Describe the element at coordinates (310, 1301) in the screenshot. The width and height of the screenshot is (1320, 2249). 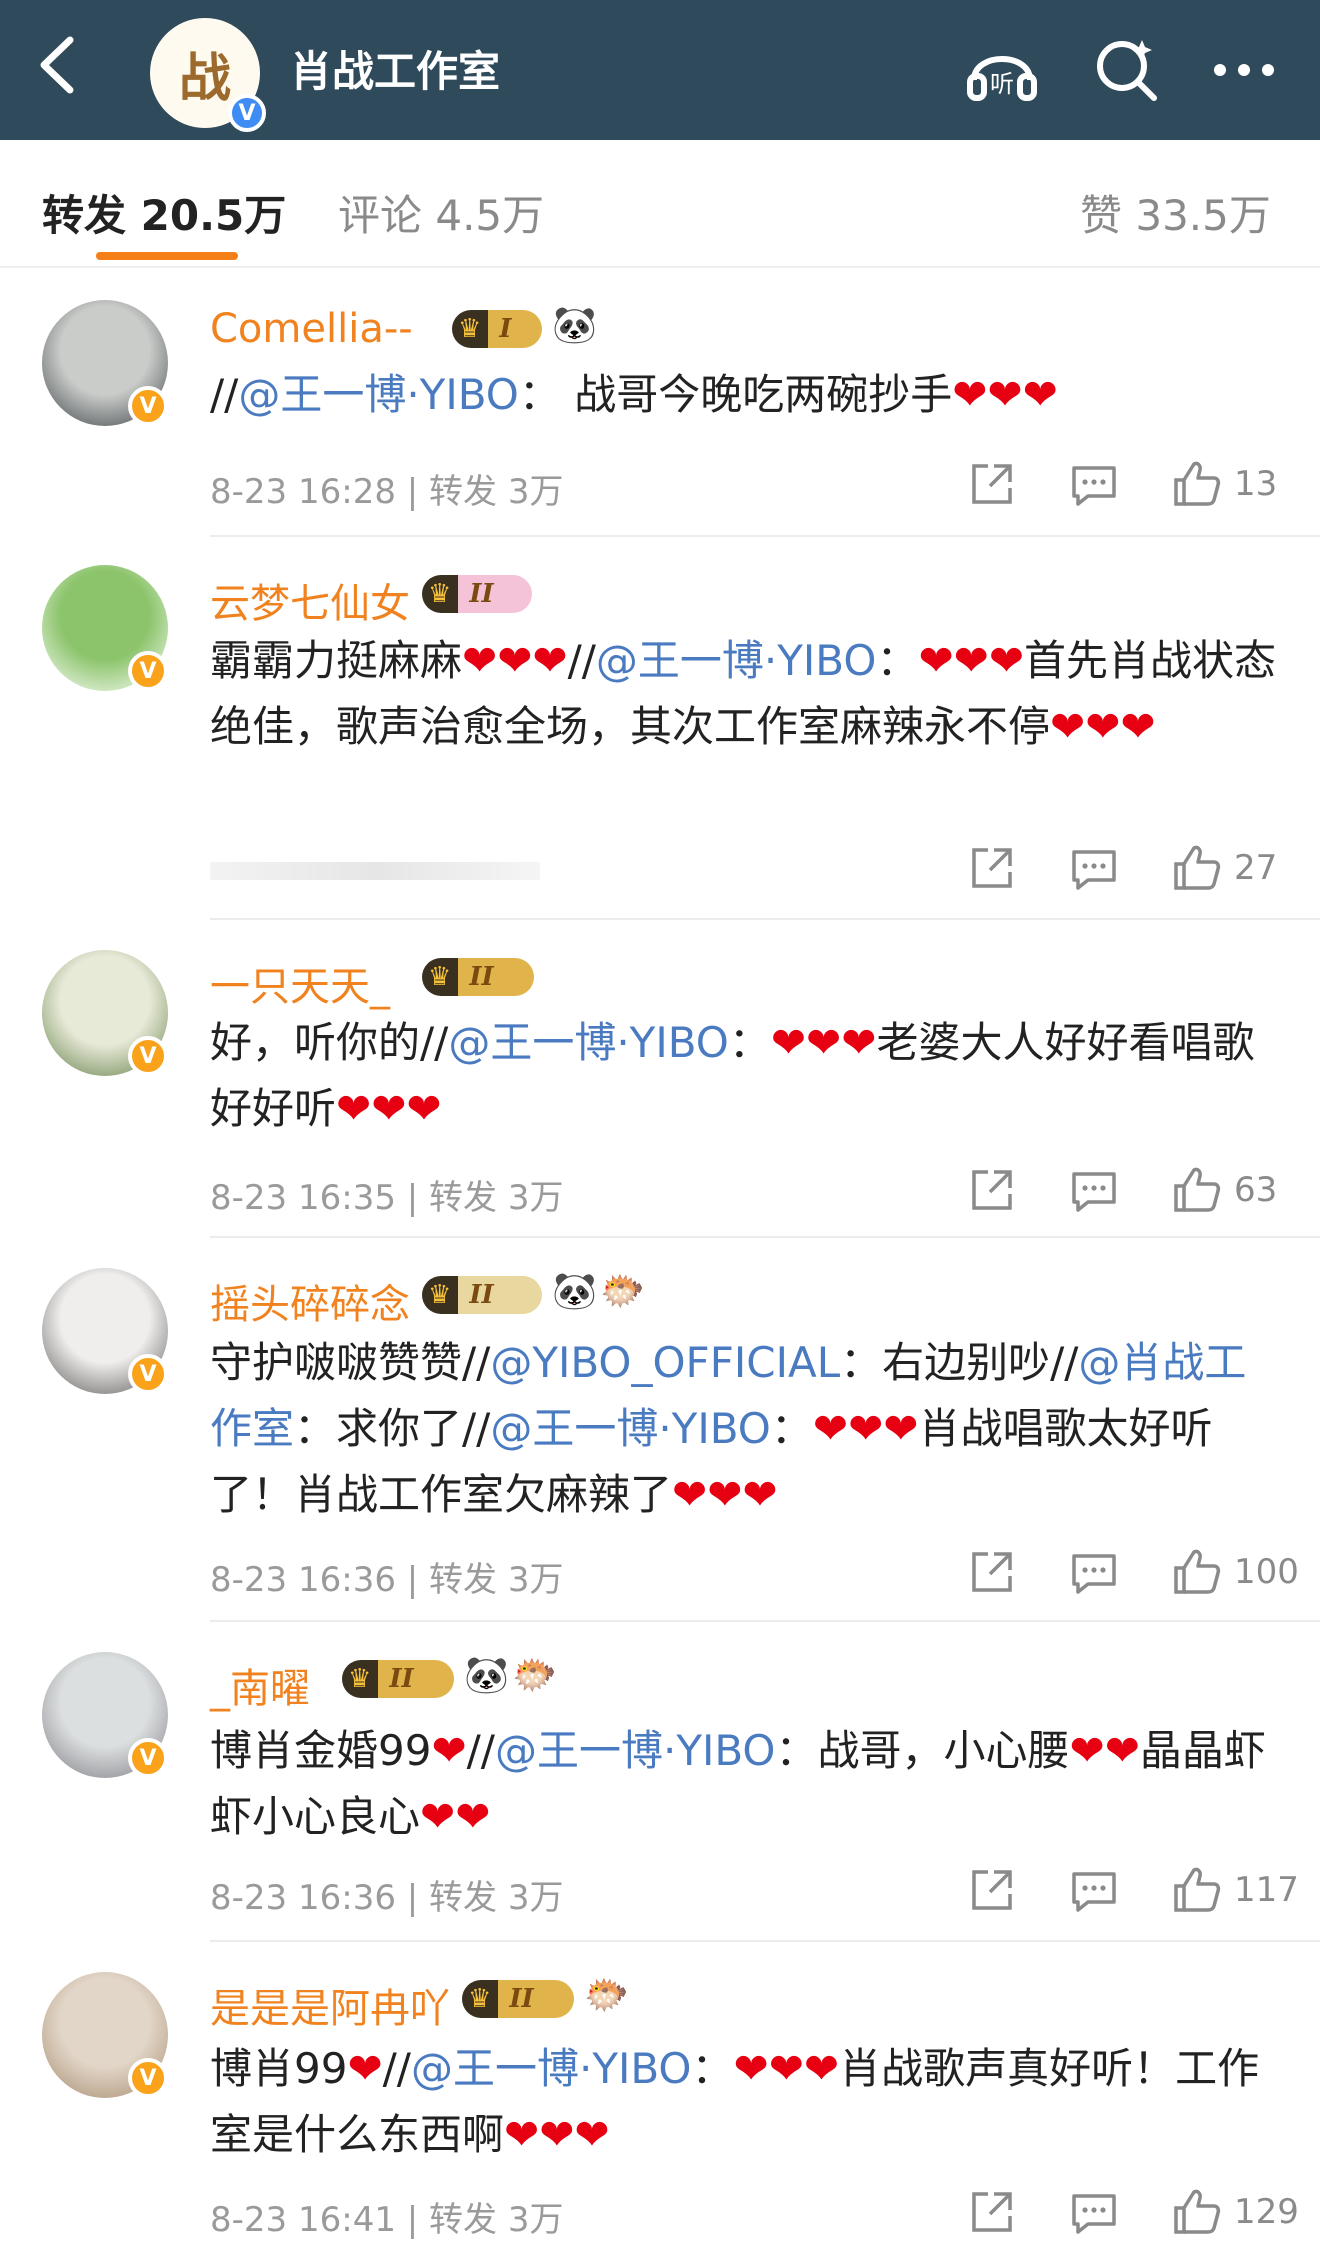
I see `username: 摇头碎碎念` at that location.